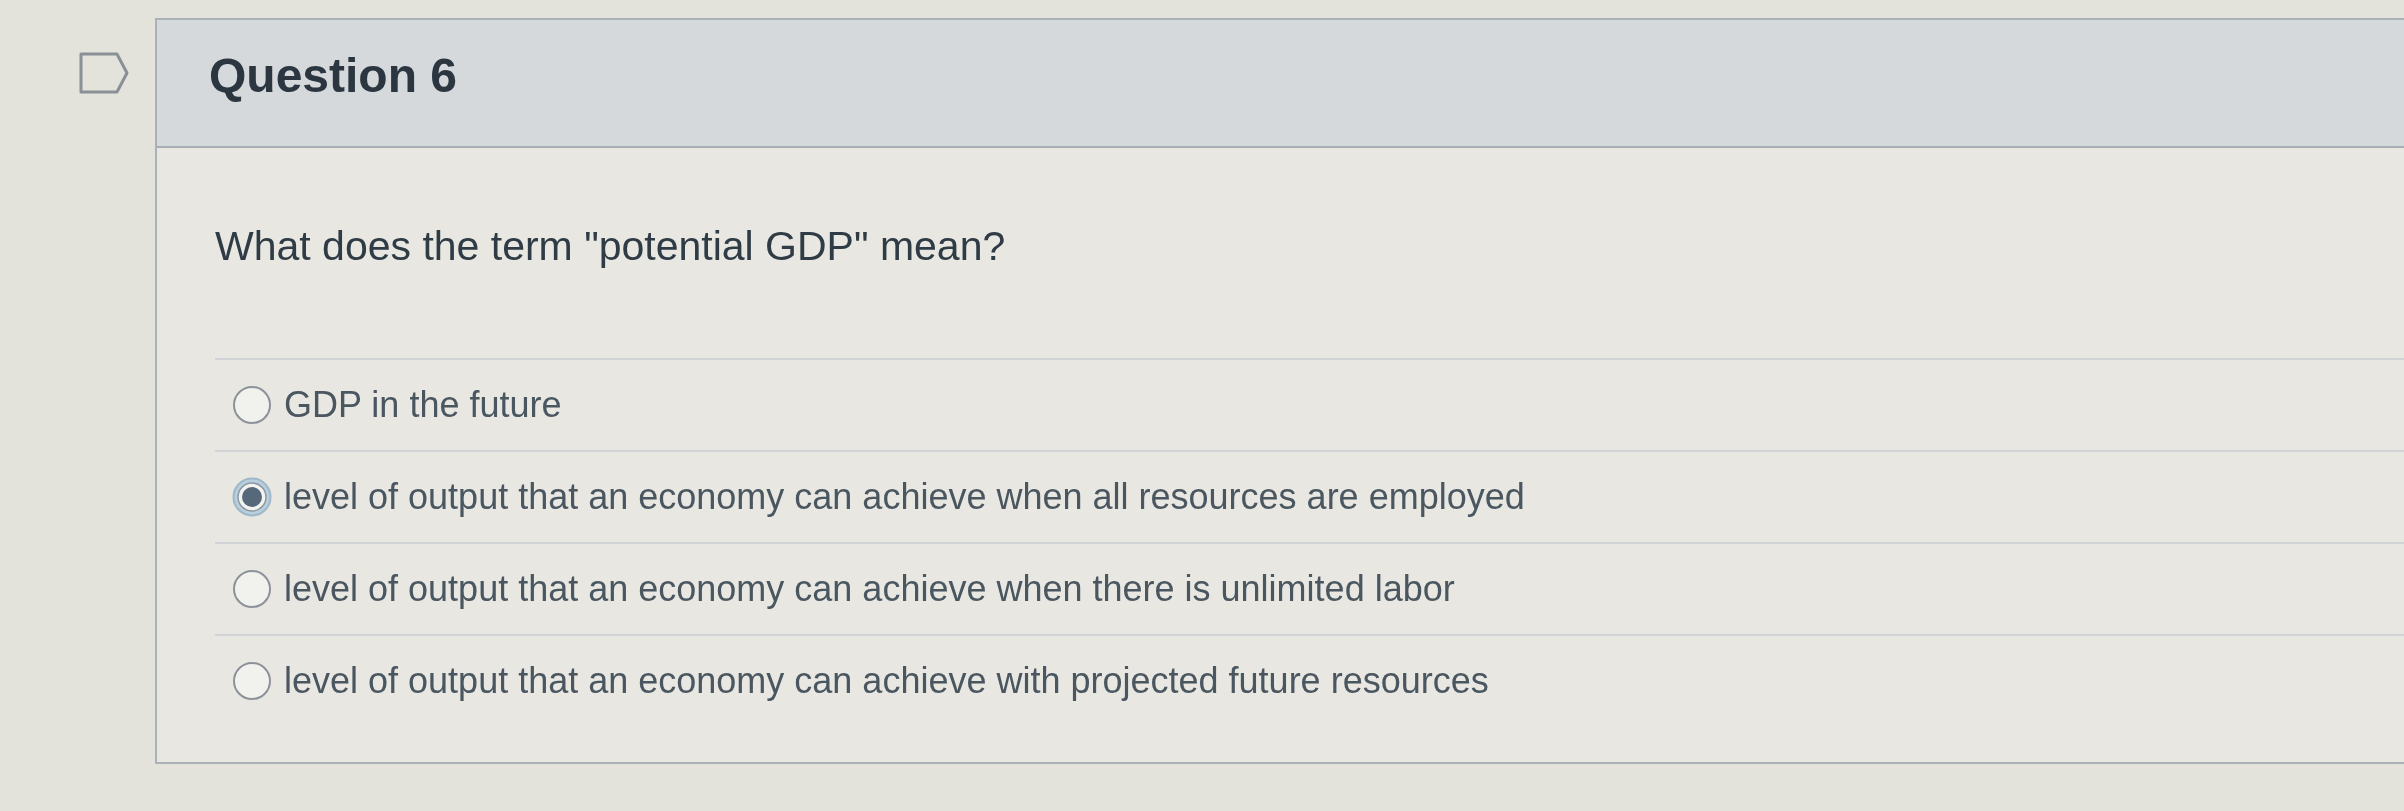 Image resolution: width=2404 pixels, height=811 pixels. Describe the element at coordinates (904, 497) in the screenshot. I see `answer-label: level of output that an economy can achieve when all resources are employed` at that location.